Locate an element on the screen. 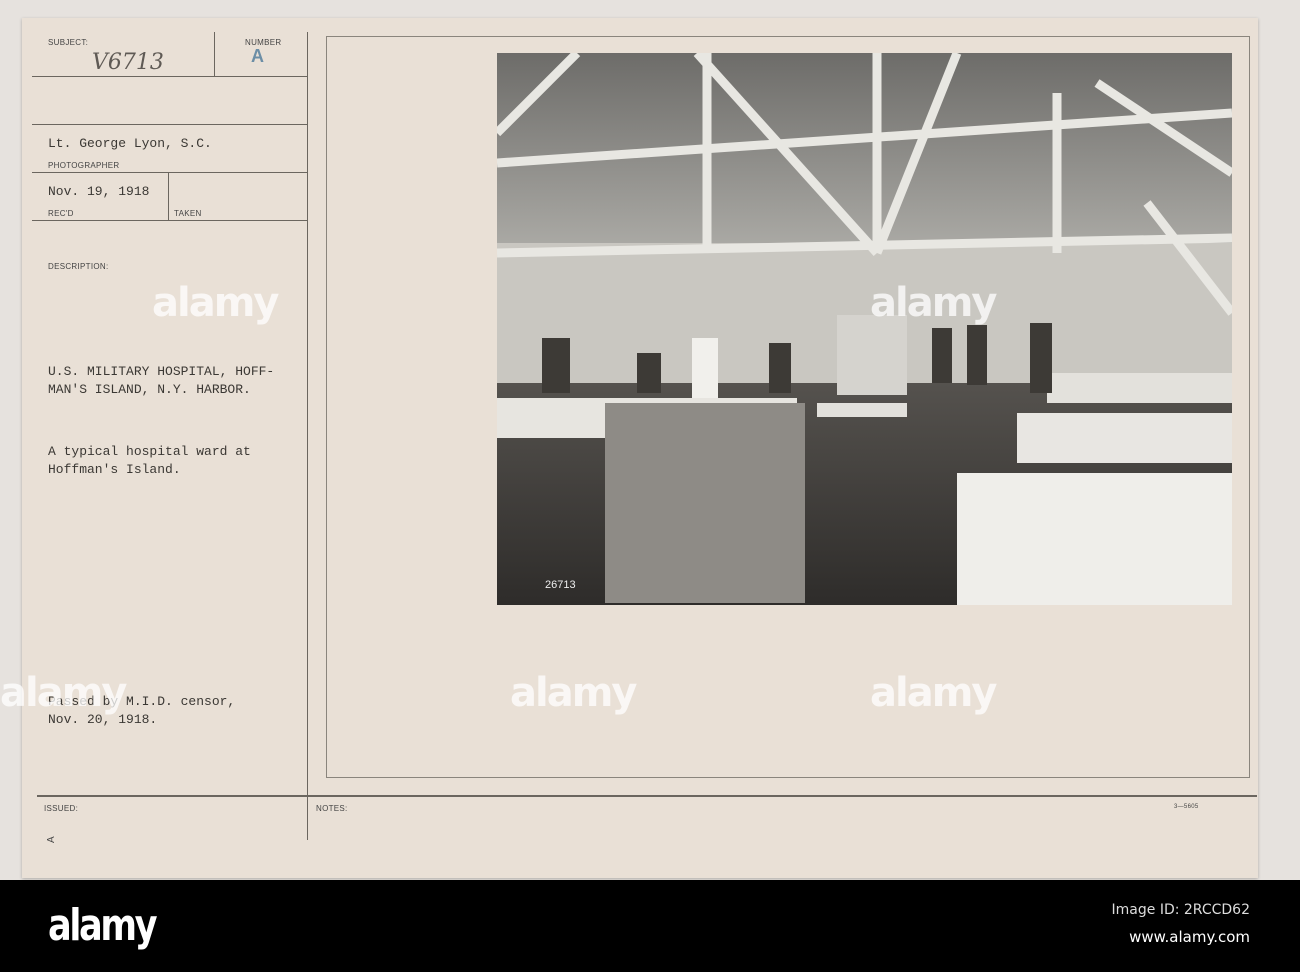 The width and height of the screenshot is (1300, 972). alamy-url: www.alamy.com is located at coordinates (1189, 937).